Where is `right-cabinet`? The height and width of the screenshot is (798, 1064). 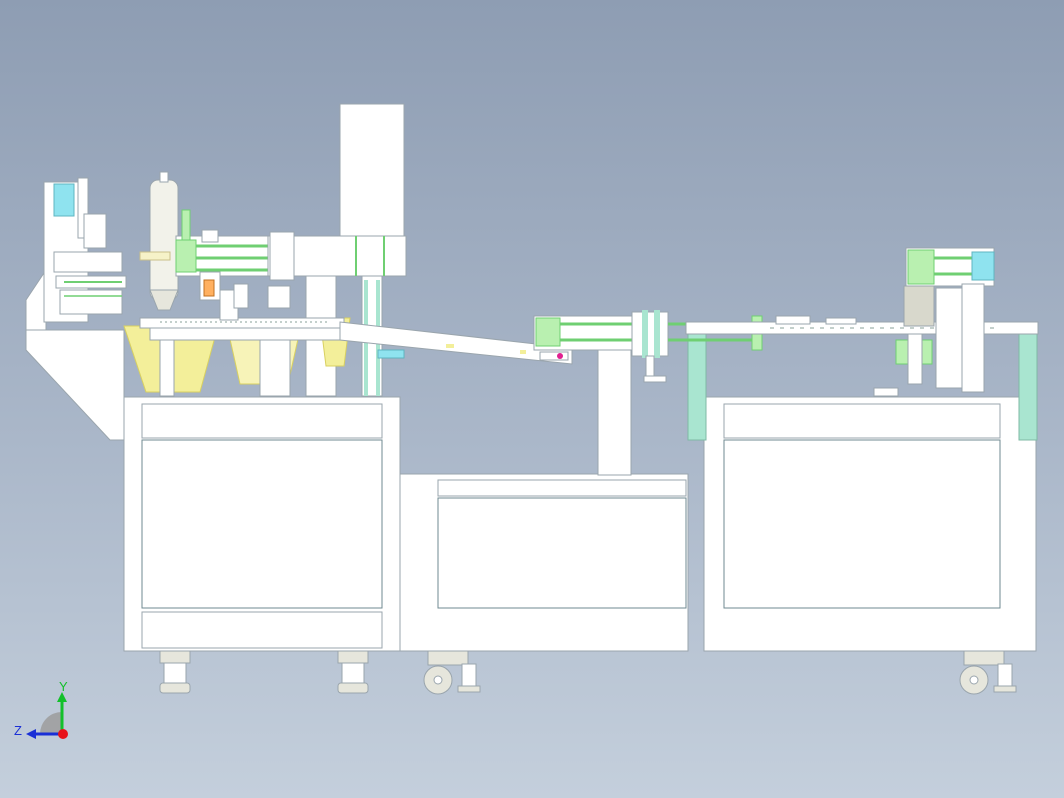 right-cabinet is located at coordinates (862, 488).